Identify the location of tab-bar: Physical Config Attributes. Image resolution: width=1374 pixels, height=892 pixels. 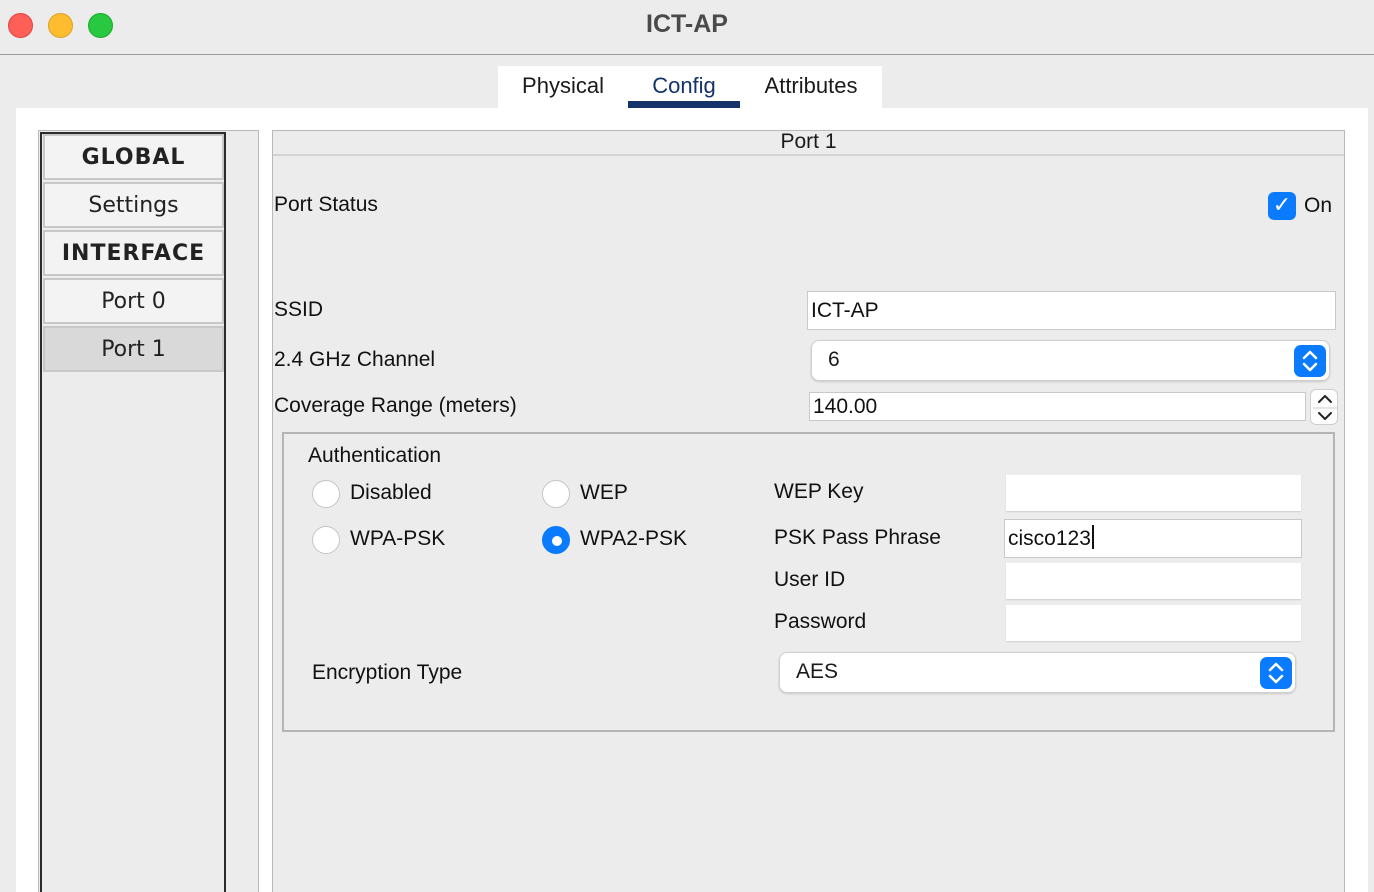
(690, 87).